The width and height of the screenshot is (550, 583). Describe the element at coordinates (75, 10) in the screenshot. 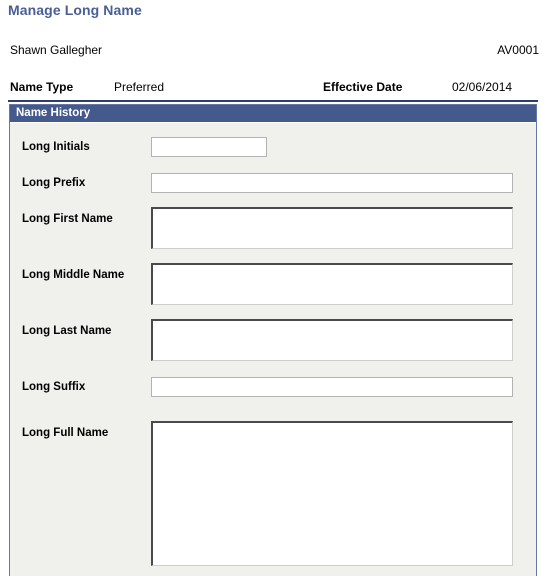

I see `page-title: Manage Long Name` at that location.